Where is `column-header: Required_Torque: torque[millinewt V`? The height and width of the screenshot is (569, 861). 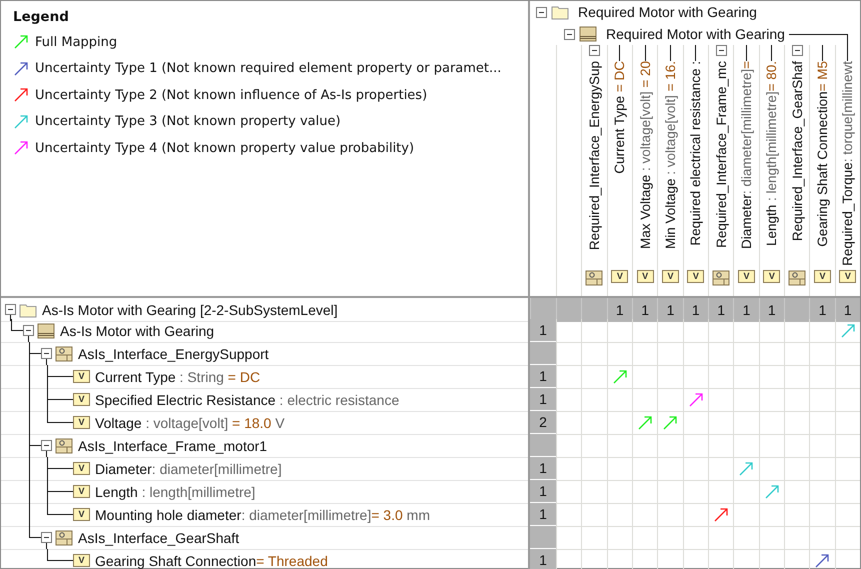
column-header: Required_Torque: torque[millinewt V is located at coordinates (847, 170).